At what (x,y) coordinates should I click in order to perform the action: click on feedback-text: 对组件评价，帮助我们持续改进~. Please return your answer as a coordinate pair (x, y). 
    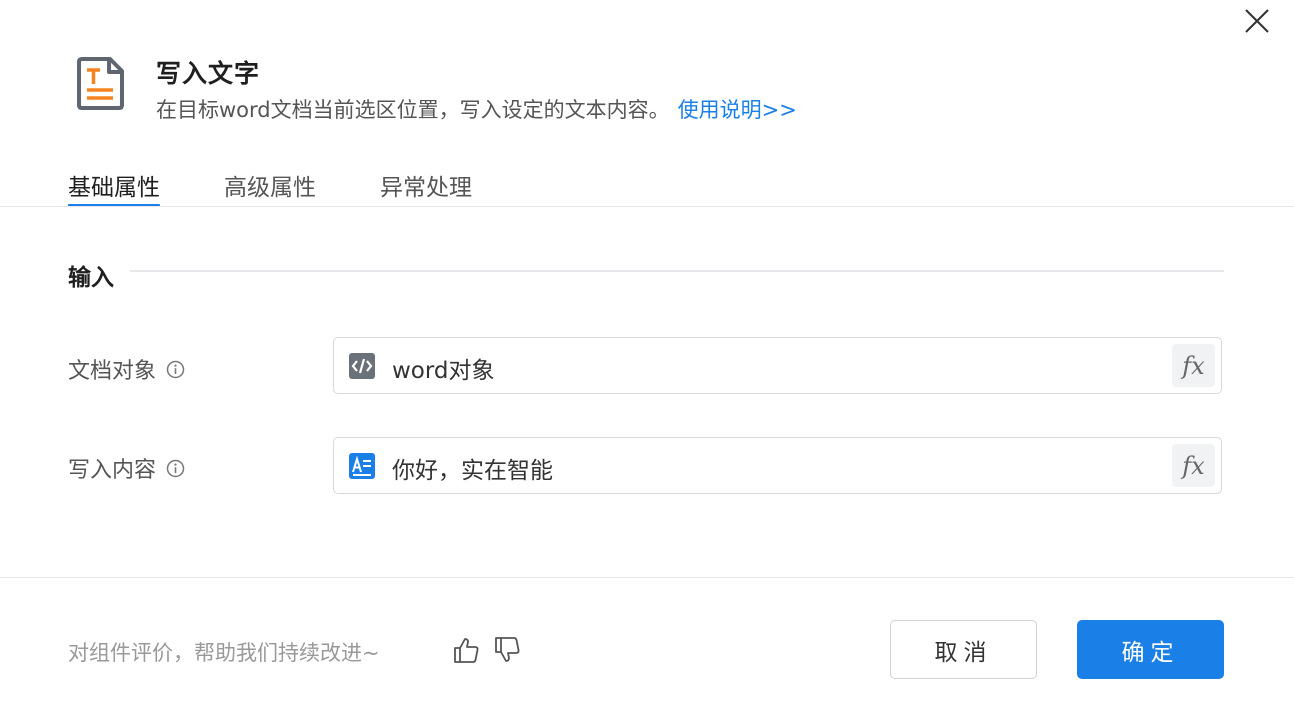
    Looking at the image, I should click on (224, 653).